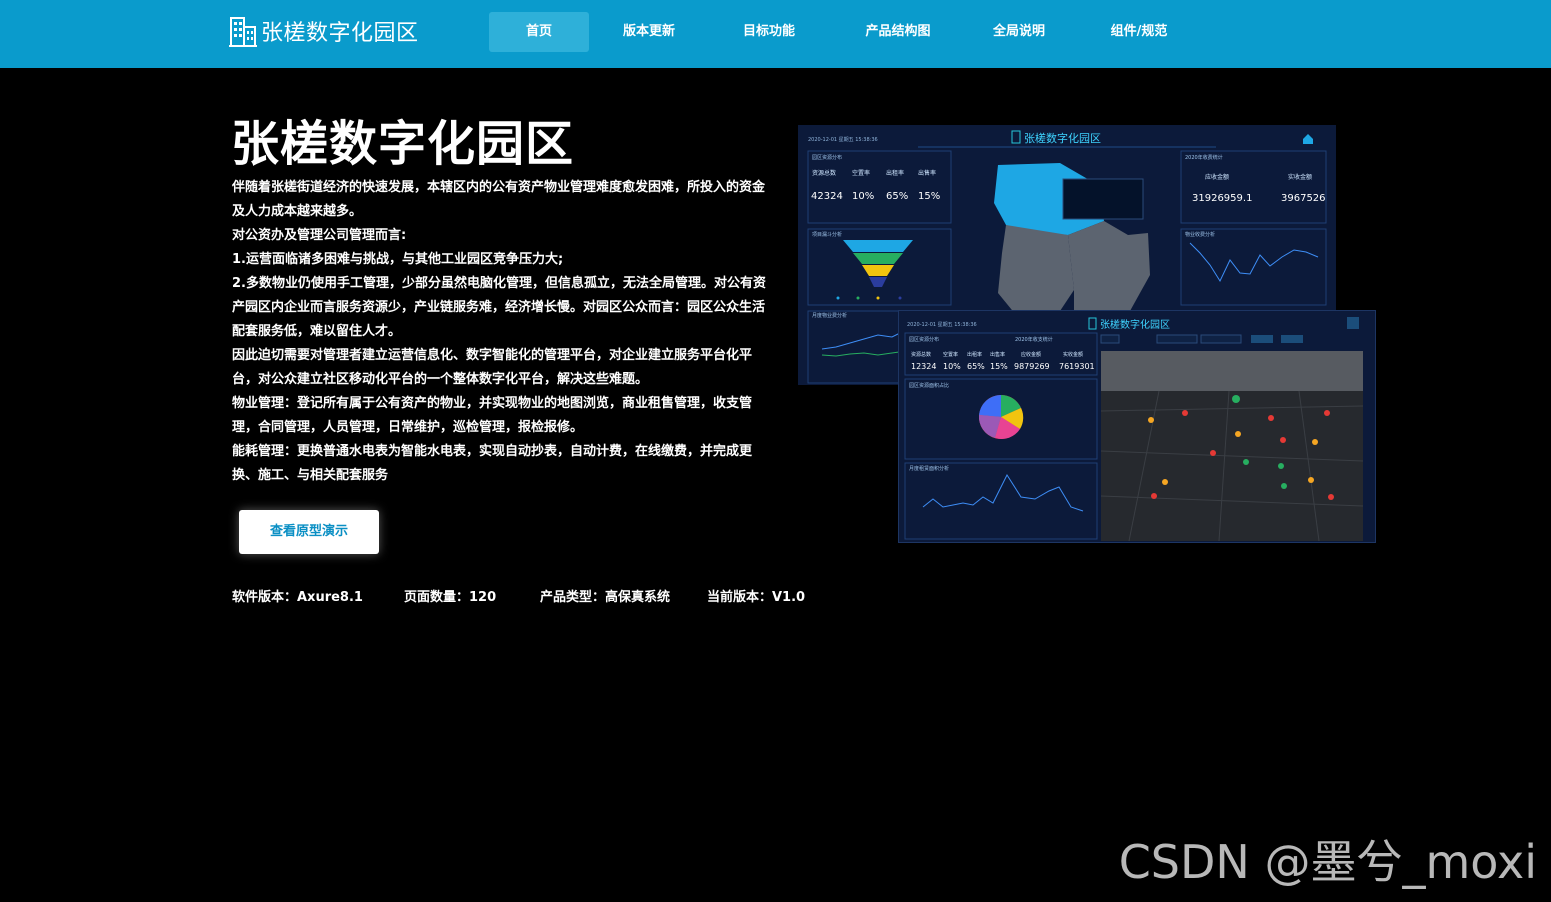  Describe the element at coordinates (1135, 324) in the screenshot. I see `preview2-title: 张槎数字化园区` at that location.